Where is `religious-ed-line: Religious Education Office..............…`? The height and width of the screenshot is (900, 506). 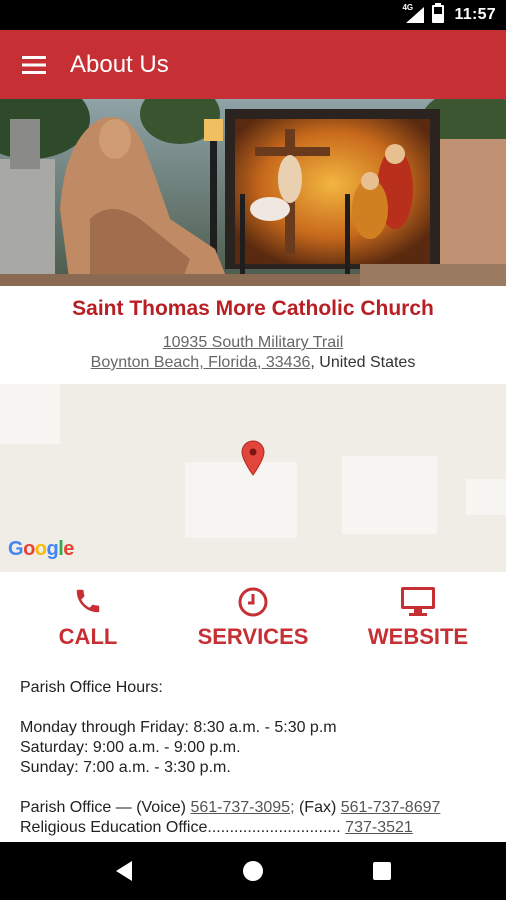
religious-ed-line: Religious Education Office..............… is located at coordinates (253, 828).